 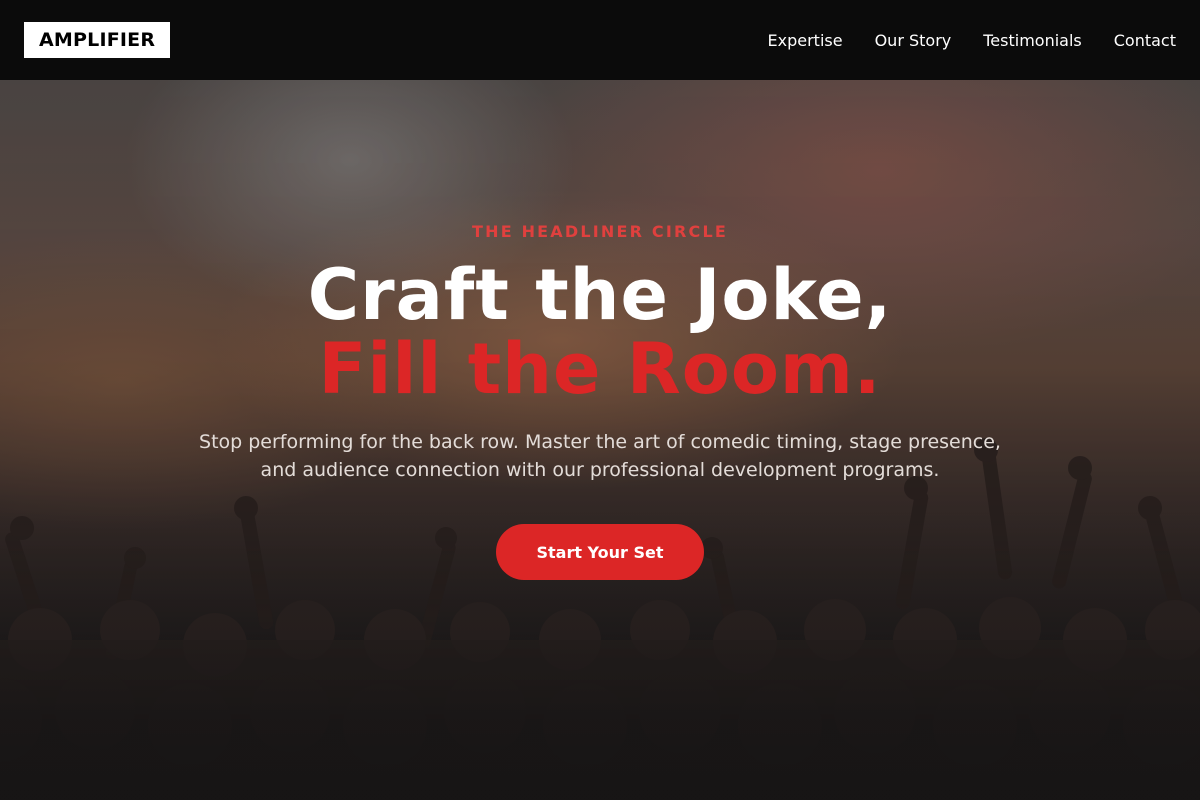 What do you see at coordinates (600, 231) in the screenshot?
I see `hero-eyebrow: THE HEADLINER CIRCLE` at bounding box center [600, 231].